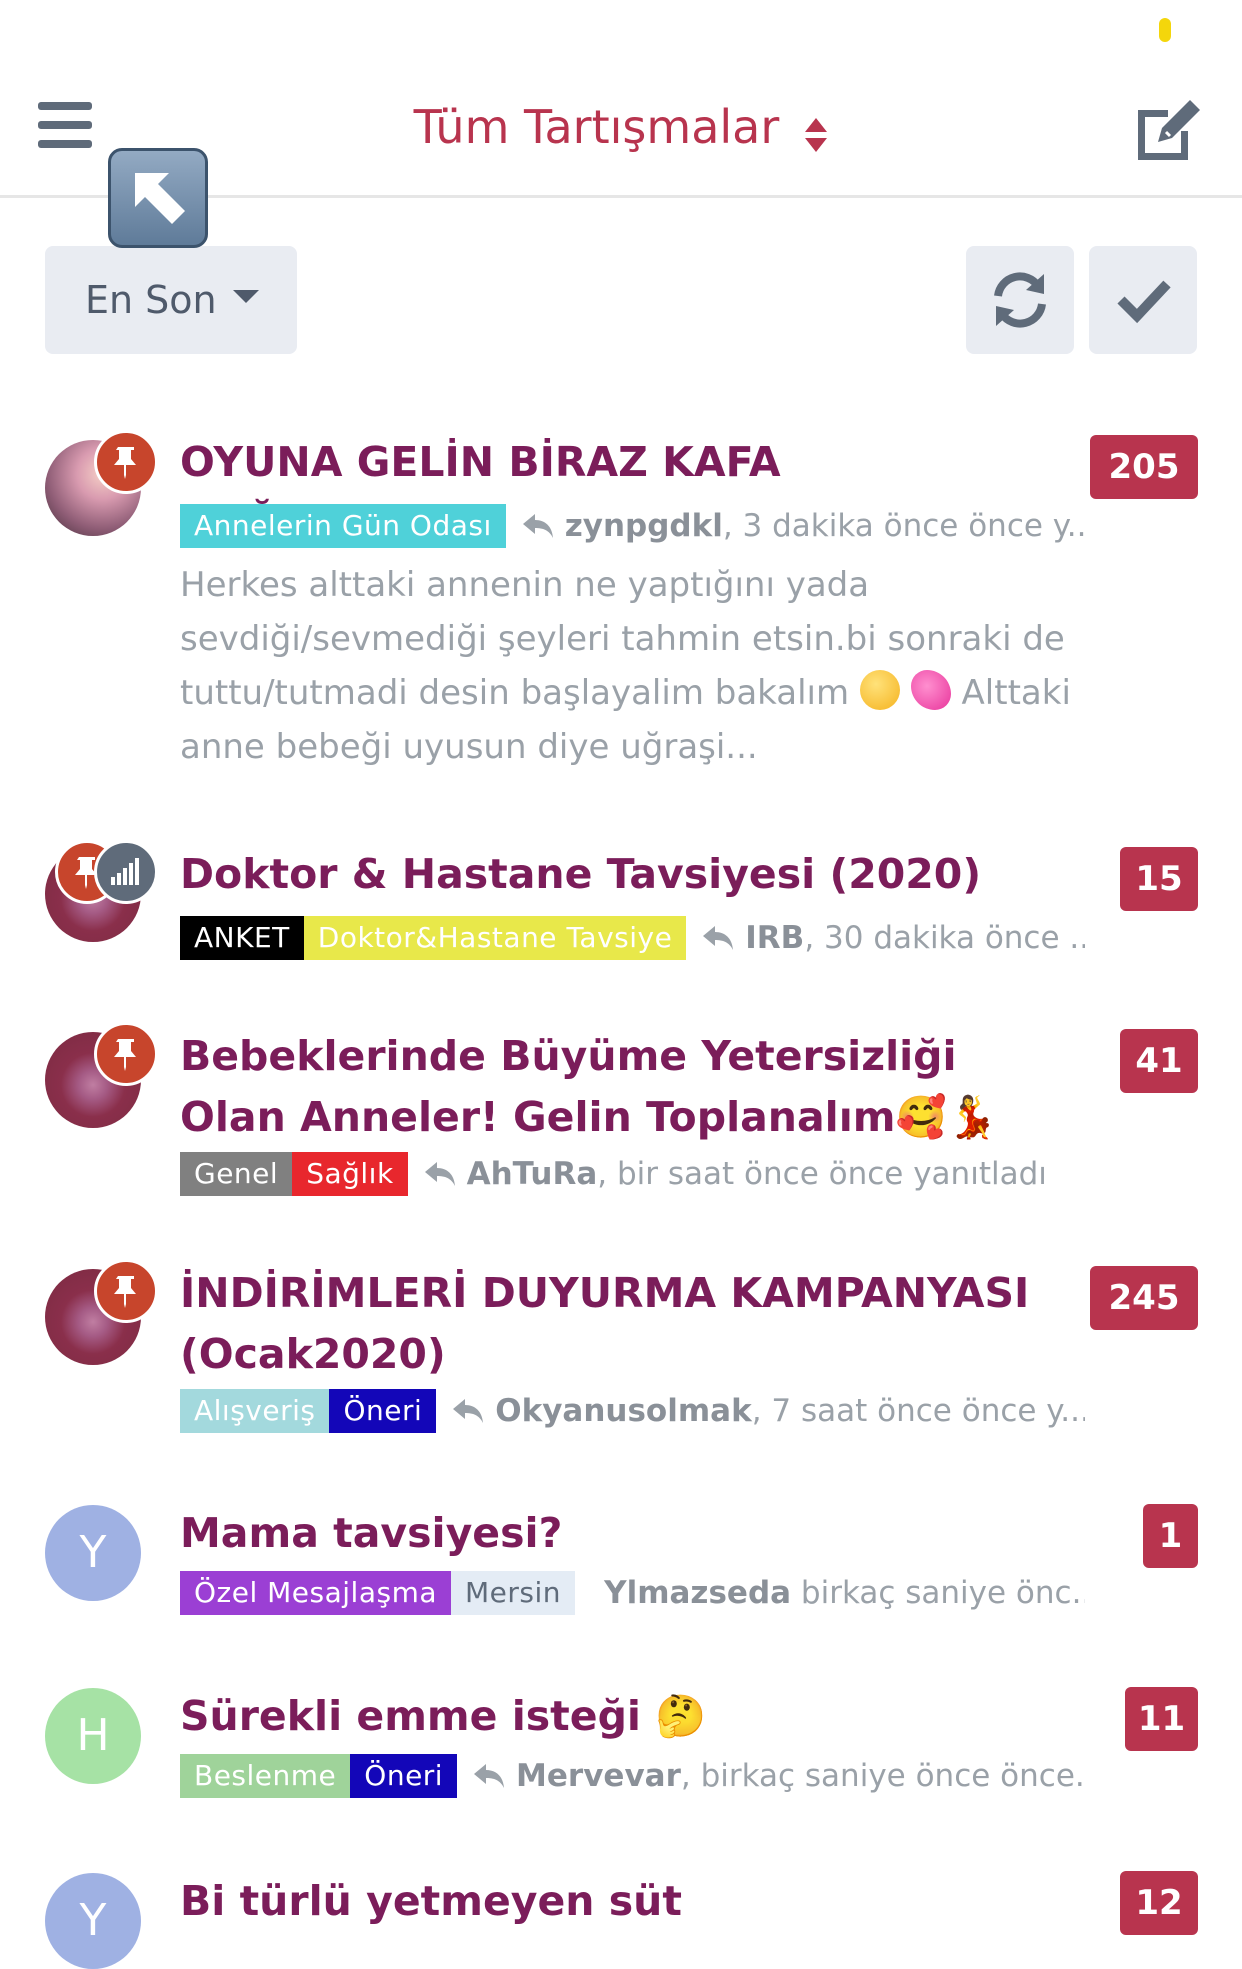 The height and width of the screenshot is (1969, 1242). I want to click on username: Okyanusolmak, so click(623, 1411).